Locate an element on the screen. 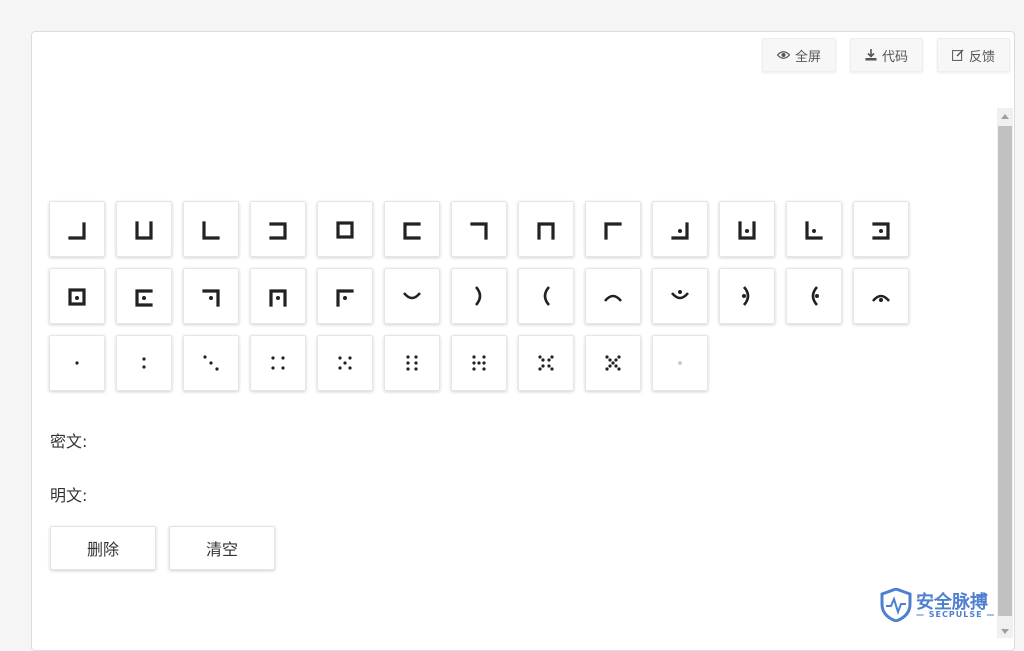  clear-button: 清空 is located at coordinates (222, 548).